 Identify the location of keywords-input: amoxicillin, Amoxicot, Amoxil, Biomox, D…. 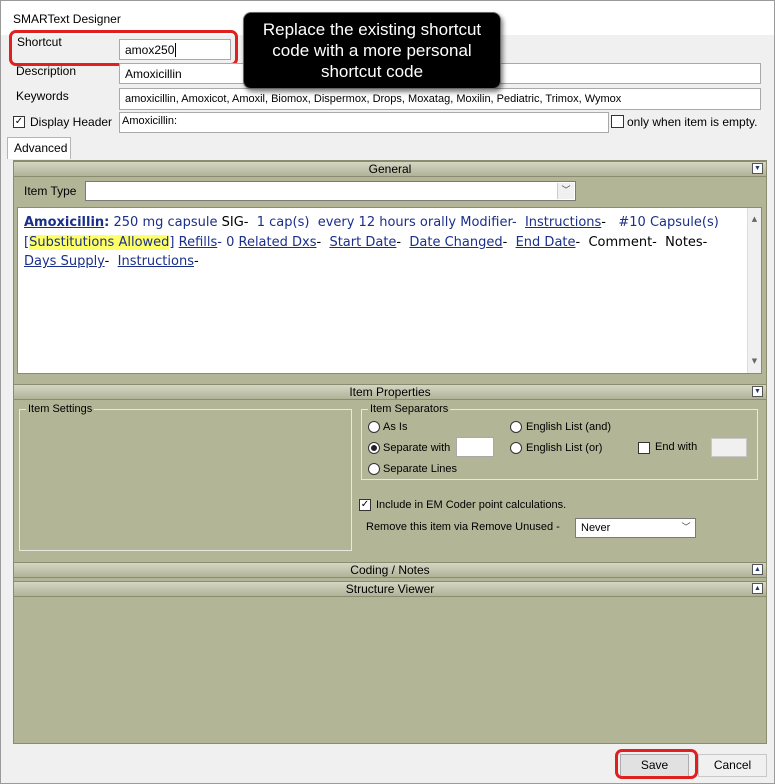
(440, 99).